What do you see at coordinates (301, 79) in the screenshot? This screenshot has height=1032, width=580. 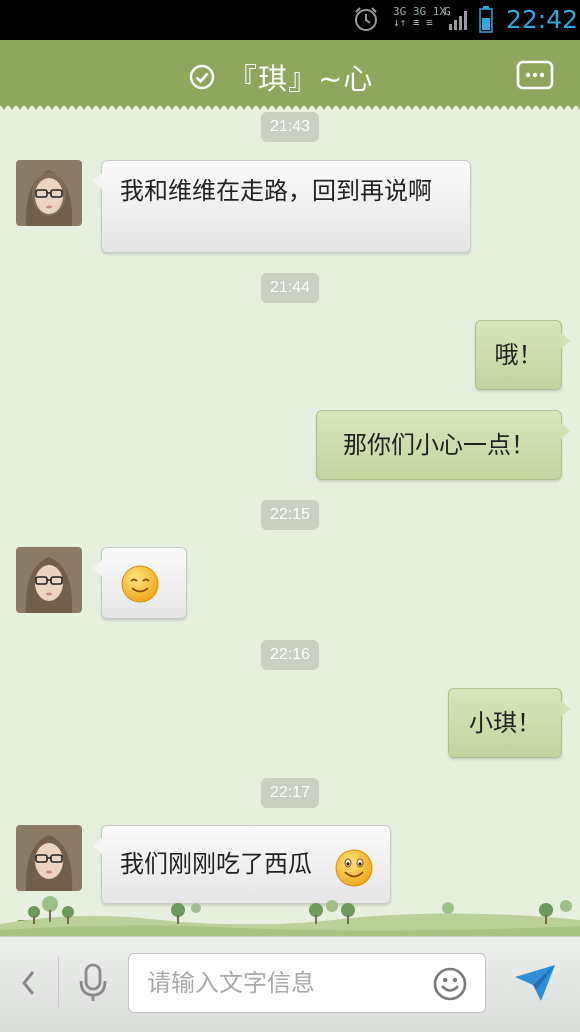 I see `chat-title: 『琪』~心` at bounding box center [301, 79].